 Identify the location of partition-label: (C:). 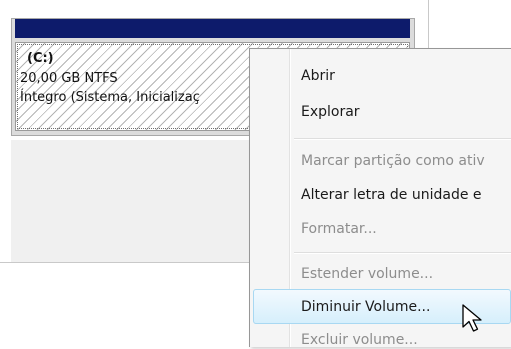
(40, 58).